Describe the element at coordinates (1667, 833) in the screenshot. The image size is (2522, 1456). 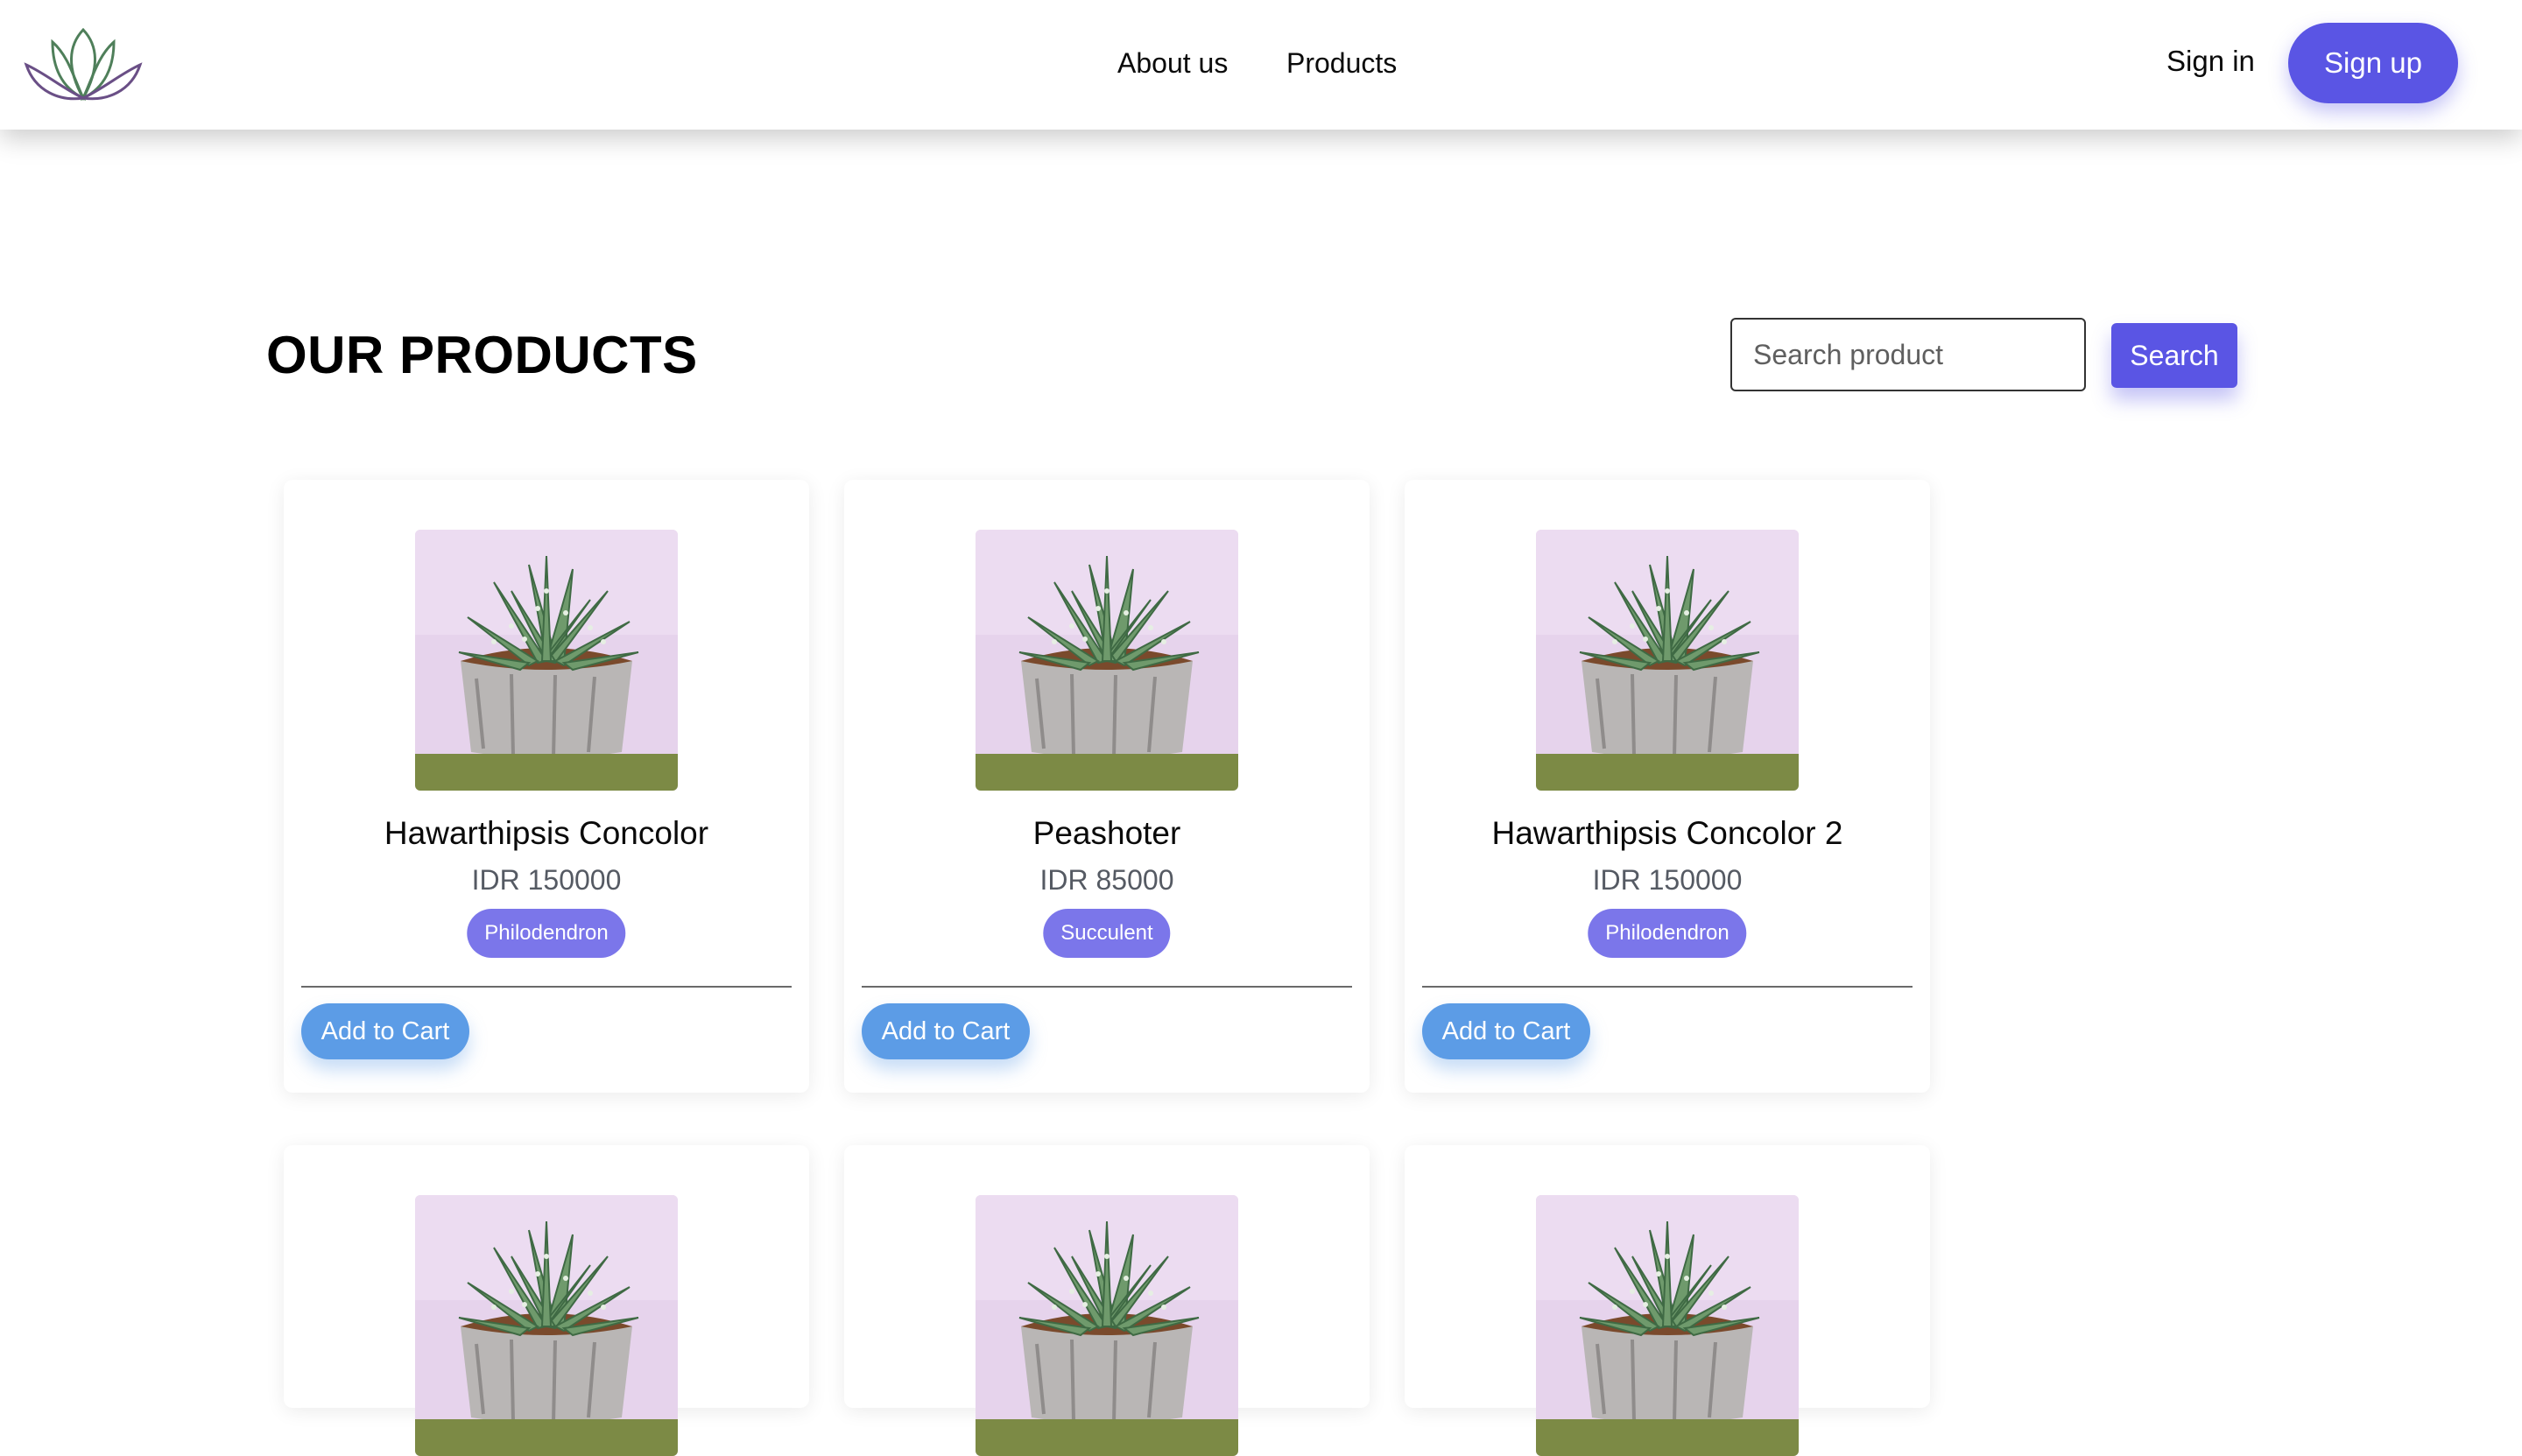
I see `product-name: Hawarthipsis Concolor 2` at that location.